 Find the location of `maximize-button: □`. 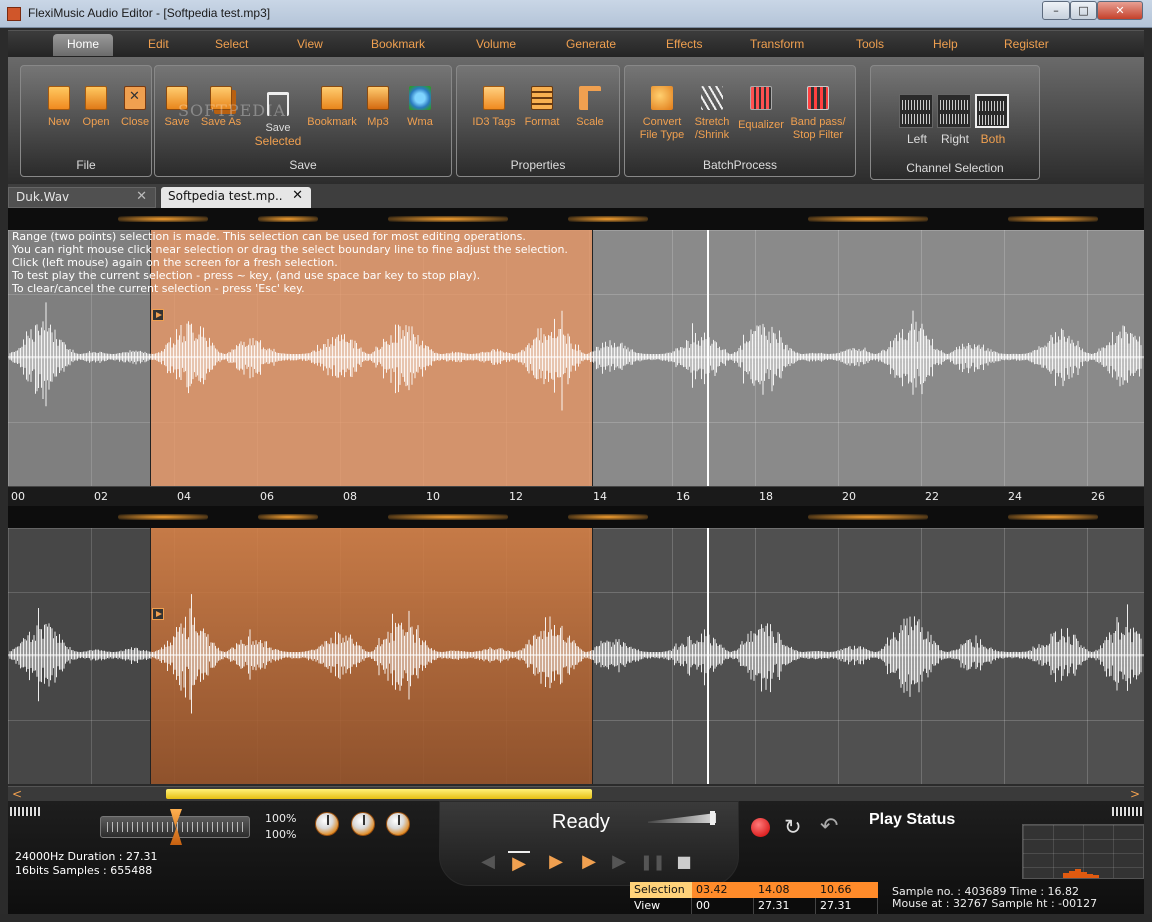

maximize-button: □ is located at coordinates (1083, 10).